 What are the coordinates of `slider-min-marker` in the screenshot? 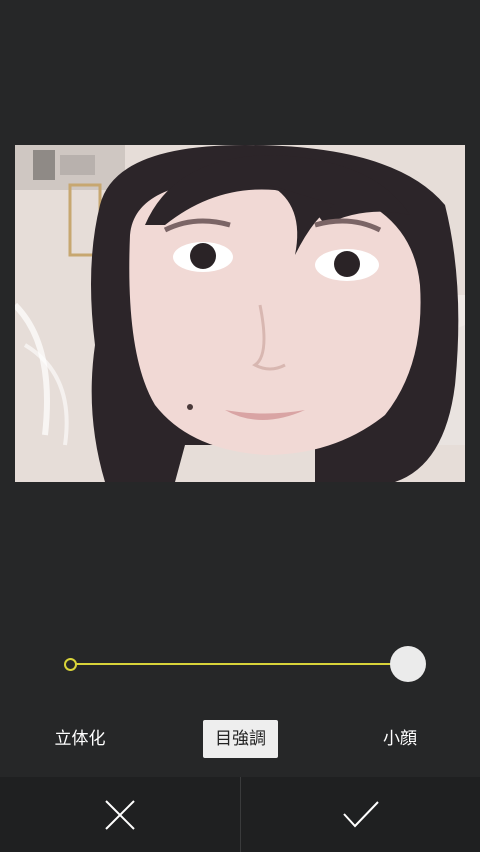 It's located at (70, 664).